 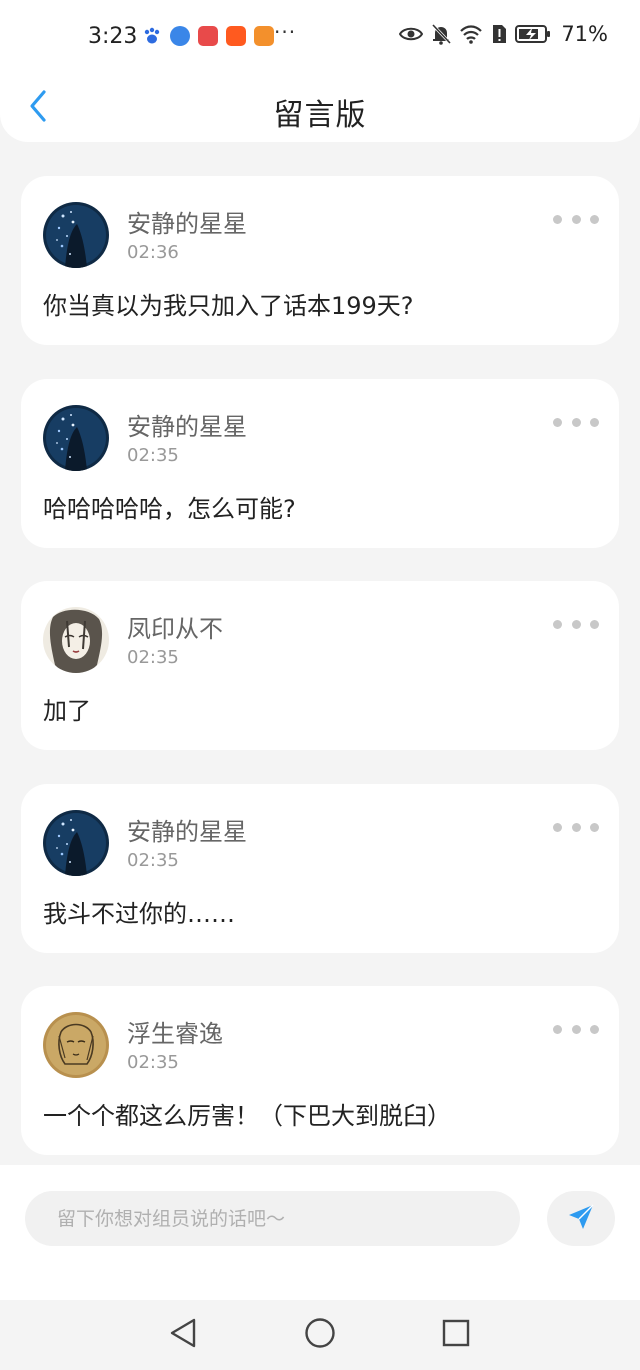 I want to click on message-card: 浮生睿逸 02:35 一个个都这么厉害！（下巴大到脱臼）, so click(x=320, y=1070).